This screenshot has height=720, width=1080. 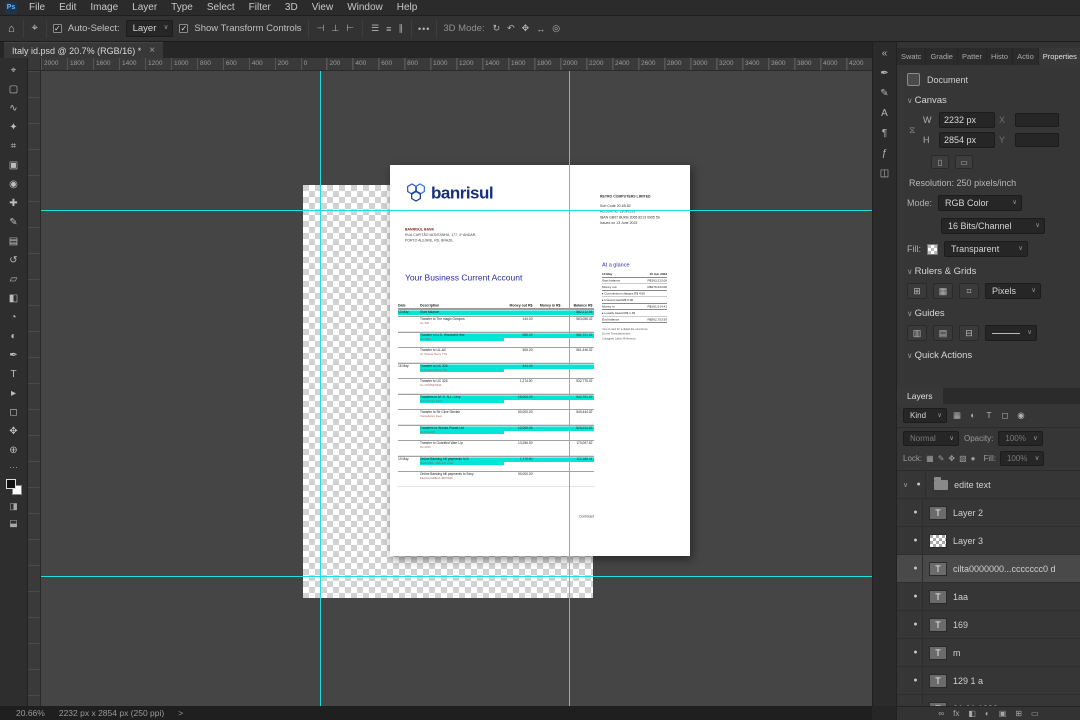 I want to click on bit-depth-dropdown: 16 Bits/Channel, so click(x=993, y=226).